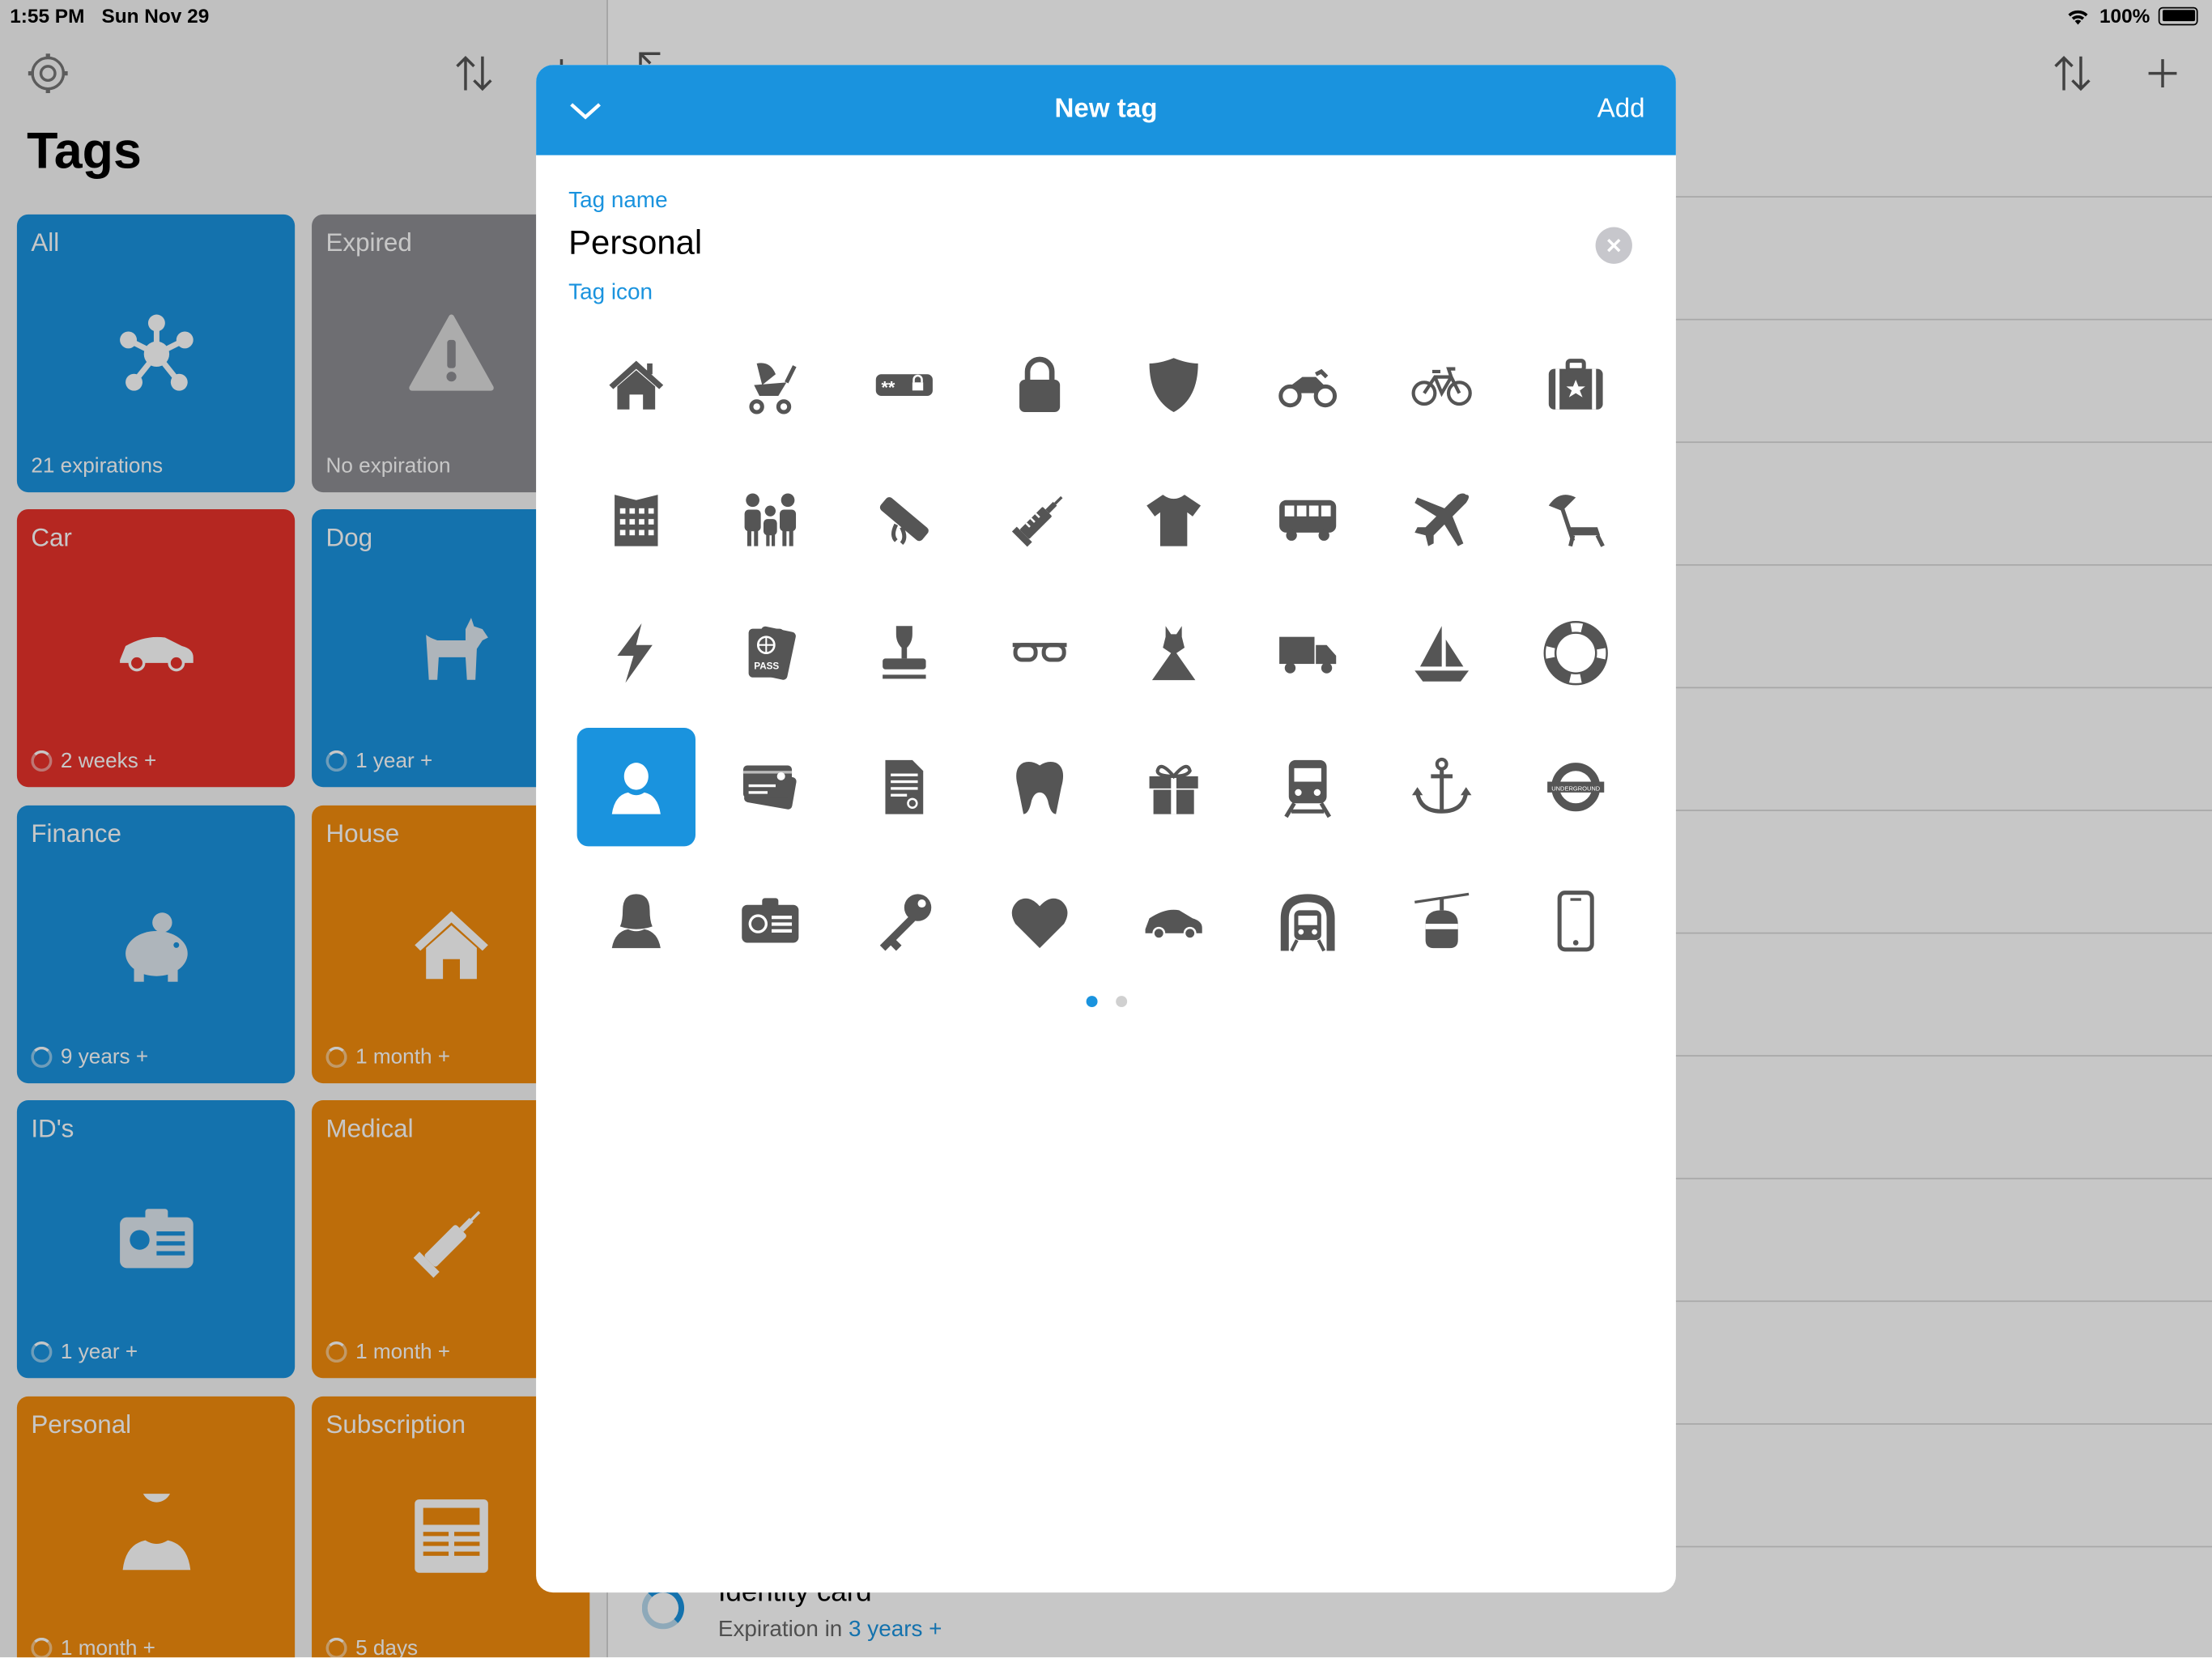 The height and width of the screenshot is (1658, 2212). I want to click on icon-option-stamp, so click(904, 653).